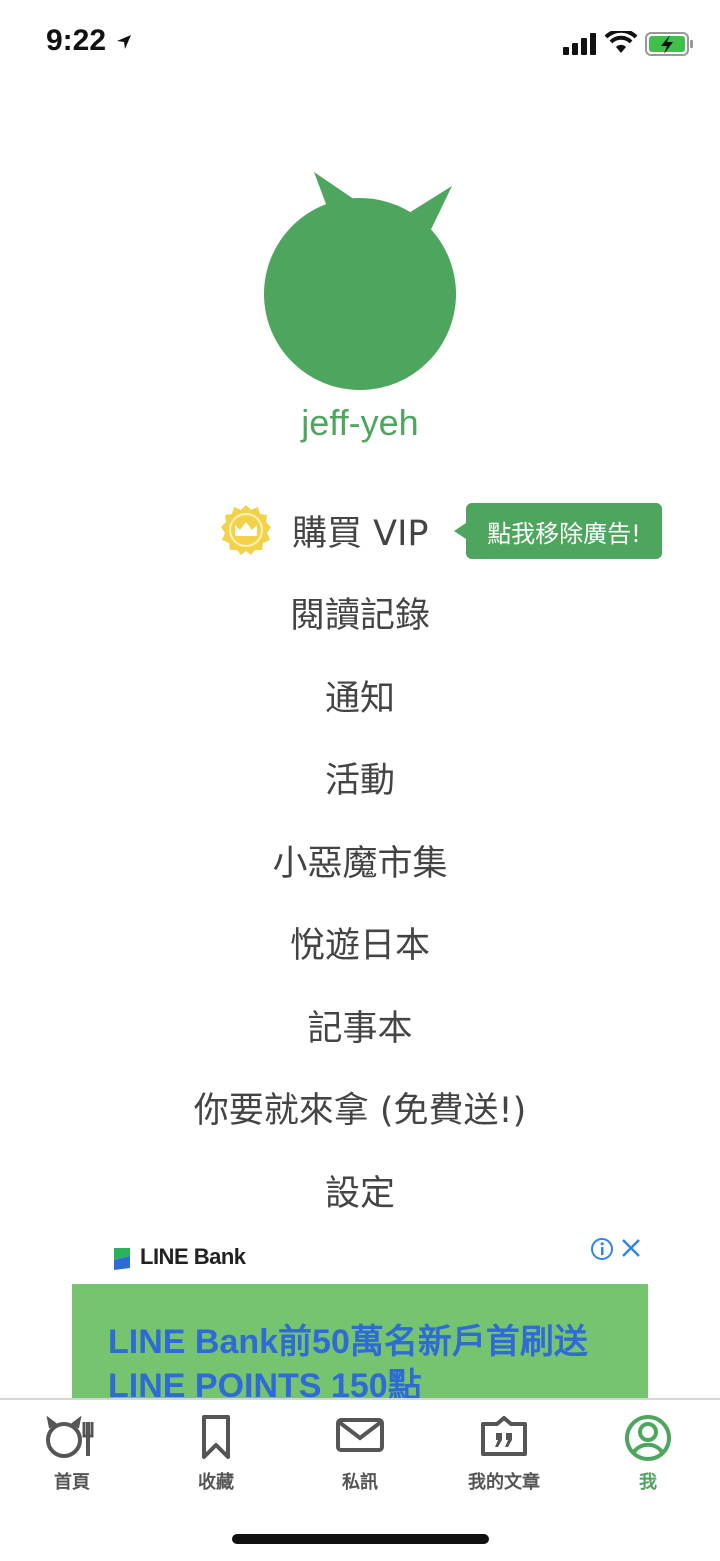  I want to click on username: jeff-yeh, so click(360, 422).